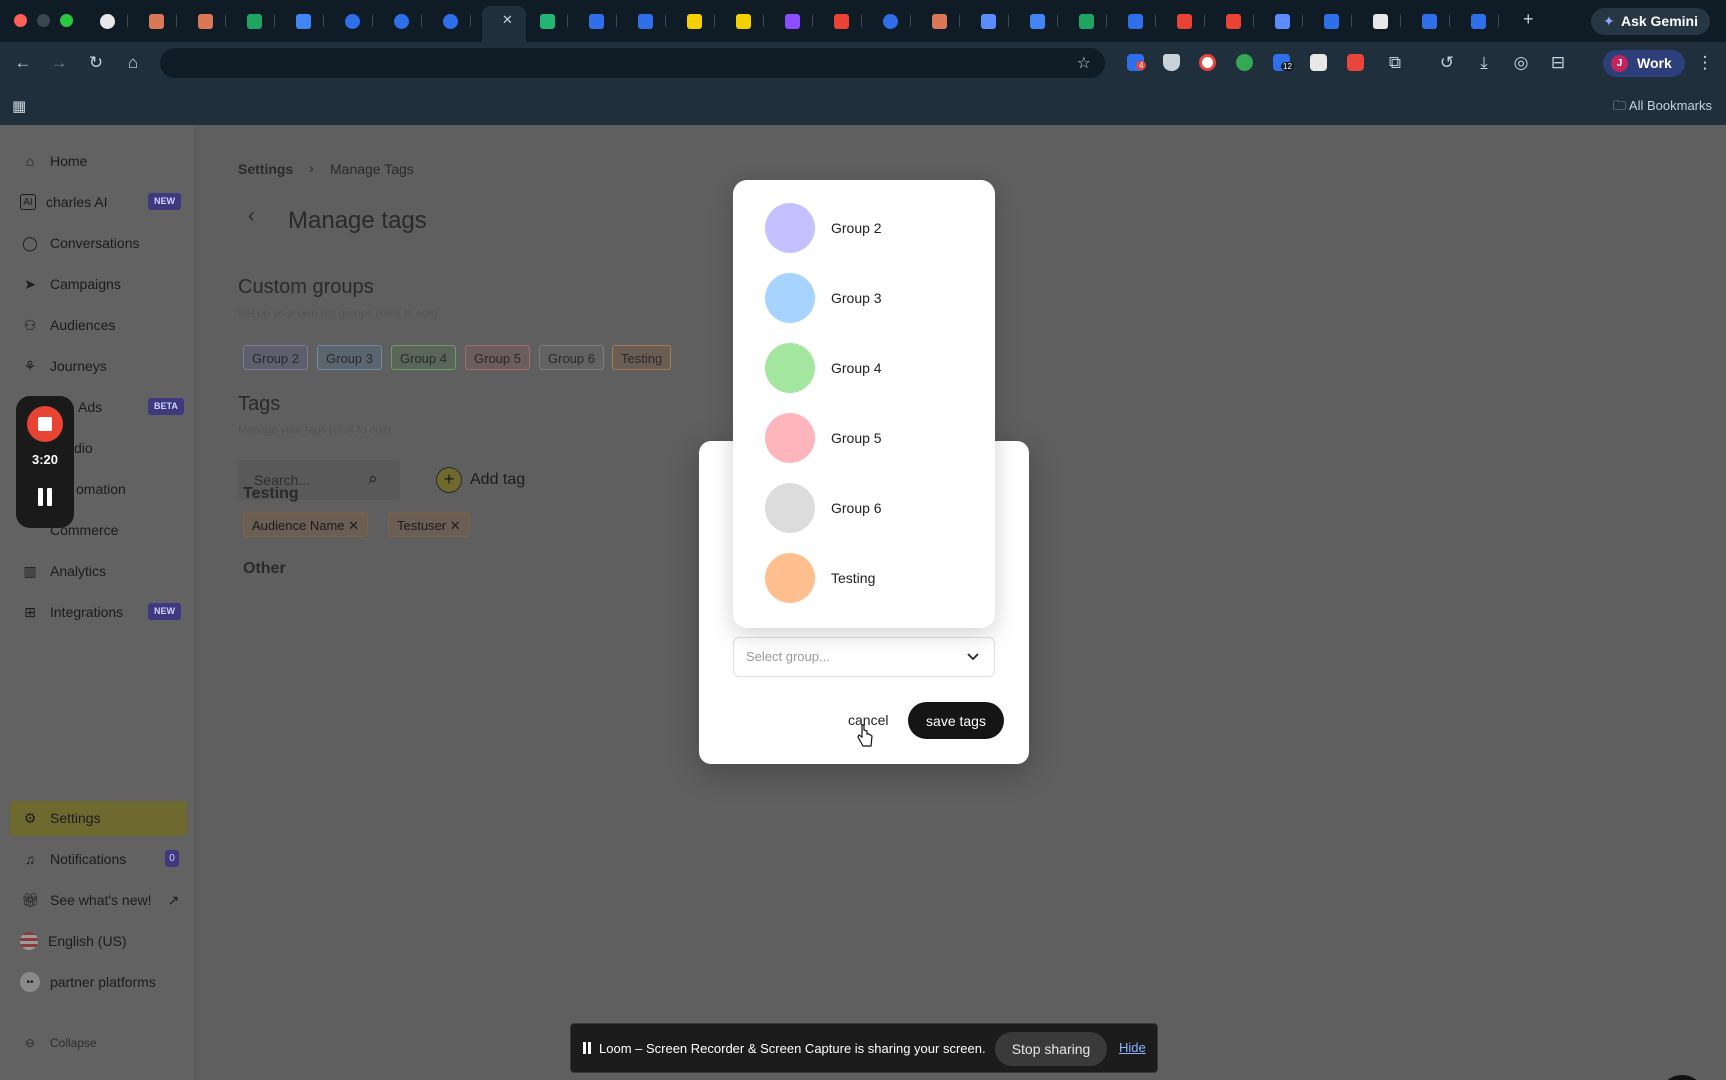 Image resolution: width=1726 pixels, height=1080 pixels. Describe the element at coordinates (864, 368) in the screenshot. I see `group-option: Group 4` at that location.